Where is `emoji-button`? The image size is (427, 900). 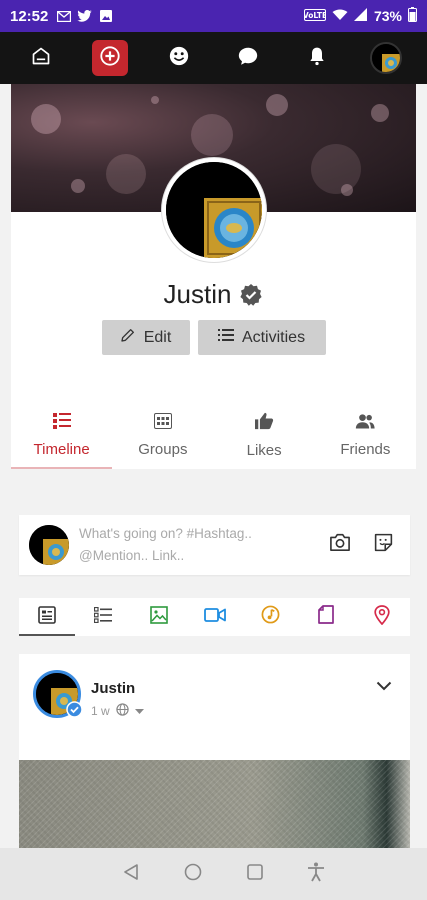
emoji-button is located at coordinates (179, 58).